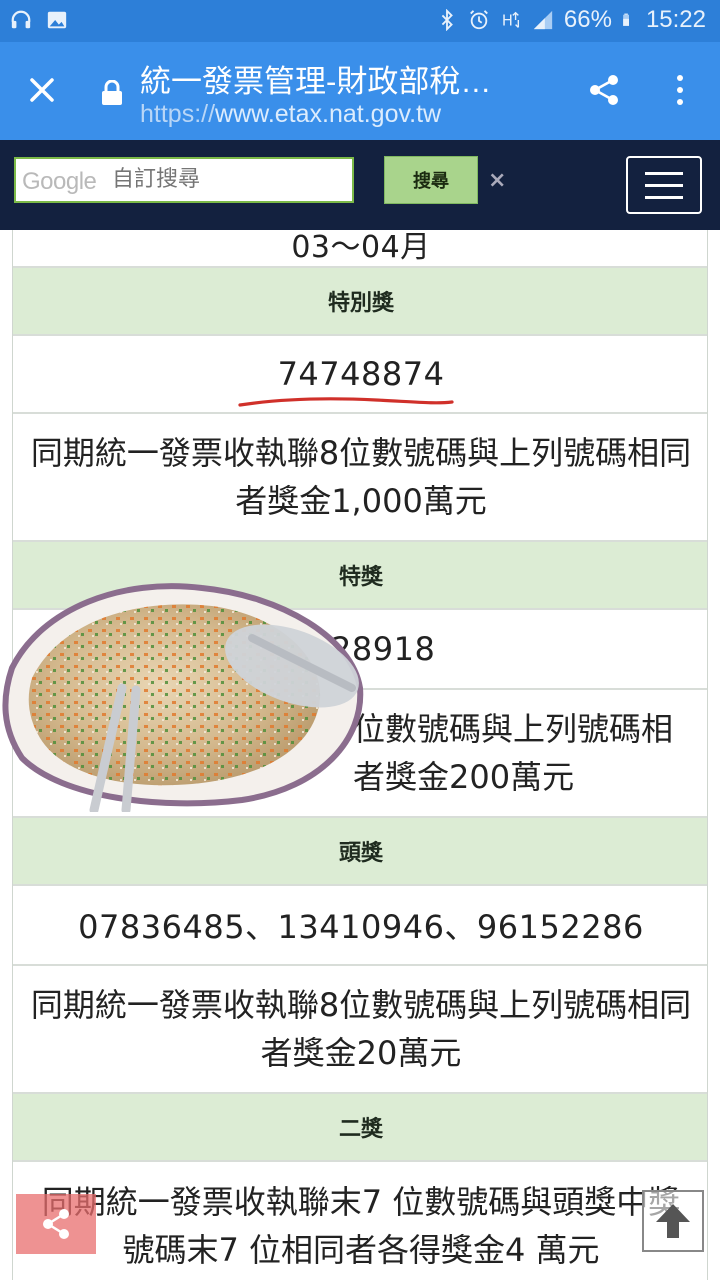  I want to click on search-input, so click(227, 179).